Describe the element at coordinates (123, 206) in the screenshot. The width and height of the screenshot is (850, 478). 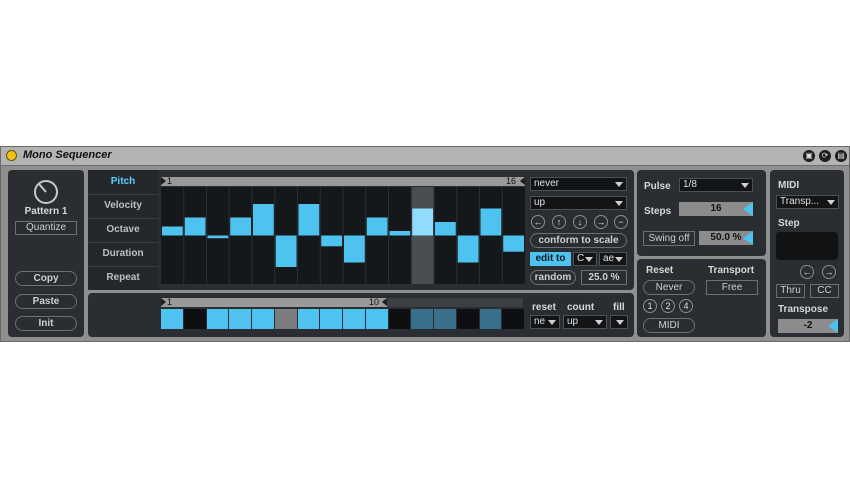
I see `tab-velocity: Velocity` at that location.